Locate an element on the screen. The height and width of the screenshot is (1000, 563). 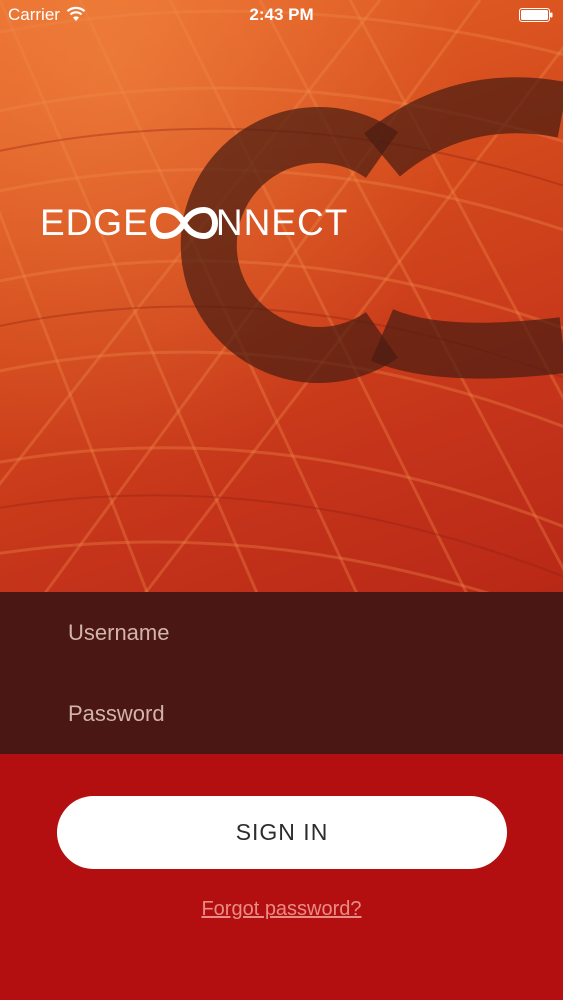
edgeconnect-logo: EDGE NNECT is located at coordinates (194, 222).